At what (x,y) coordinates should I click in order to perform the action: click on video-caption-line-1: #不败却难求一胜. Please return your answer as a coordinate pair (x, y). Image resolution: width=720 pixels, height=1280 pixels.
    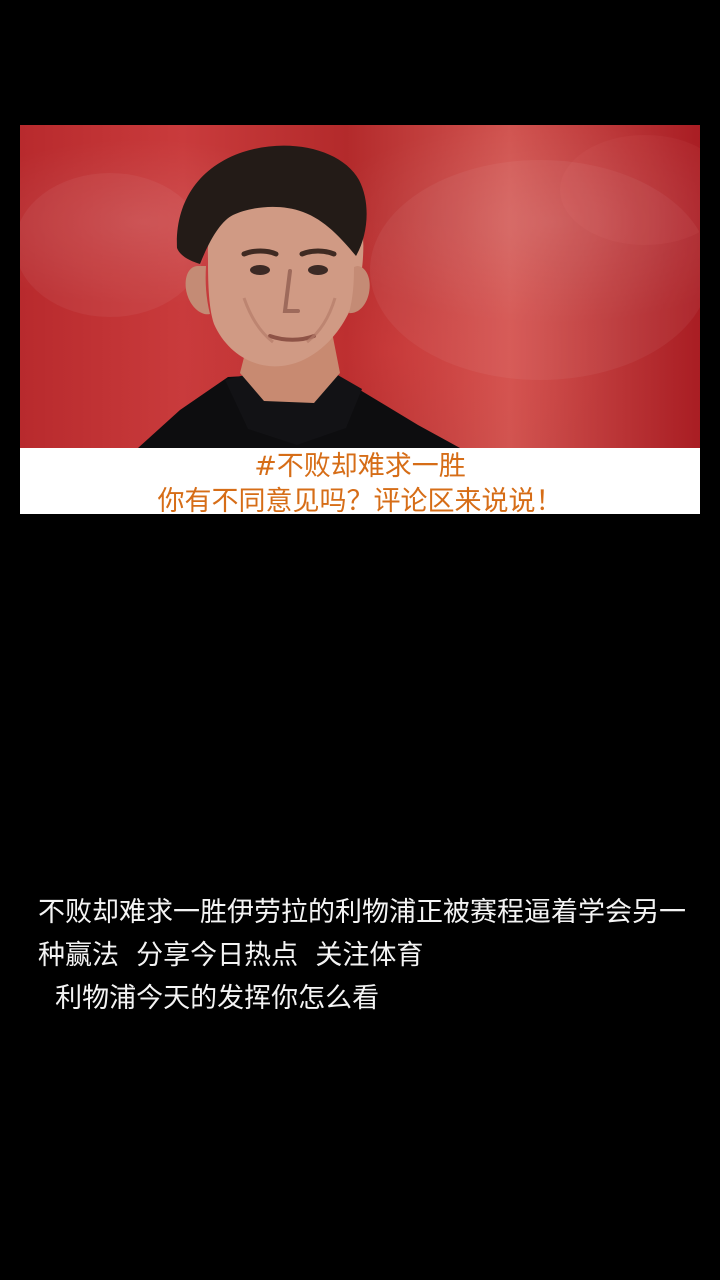
    Looking at the image, I should click on (360, 466).